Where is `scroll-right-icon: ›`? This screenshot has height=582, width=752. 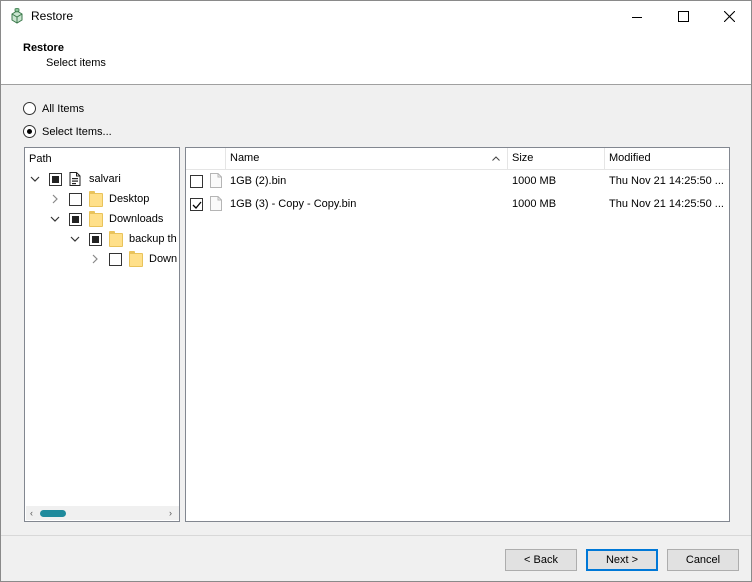
scroll-right-icon: › is located at coordinates (170, 513).